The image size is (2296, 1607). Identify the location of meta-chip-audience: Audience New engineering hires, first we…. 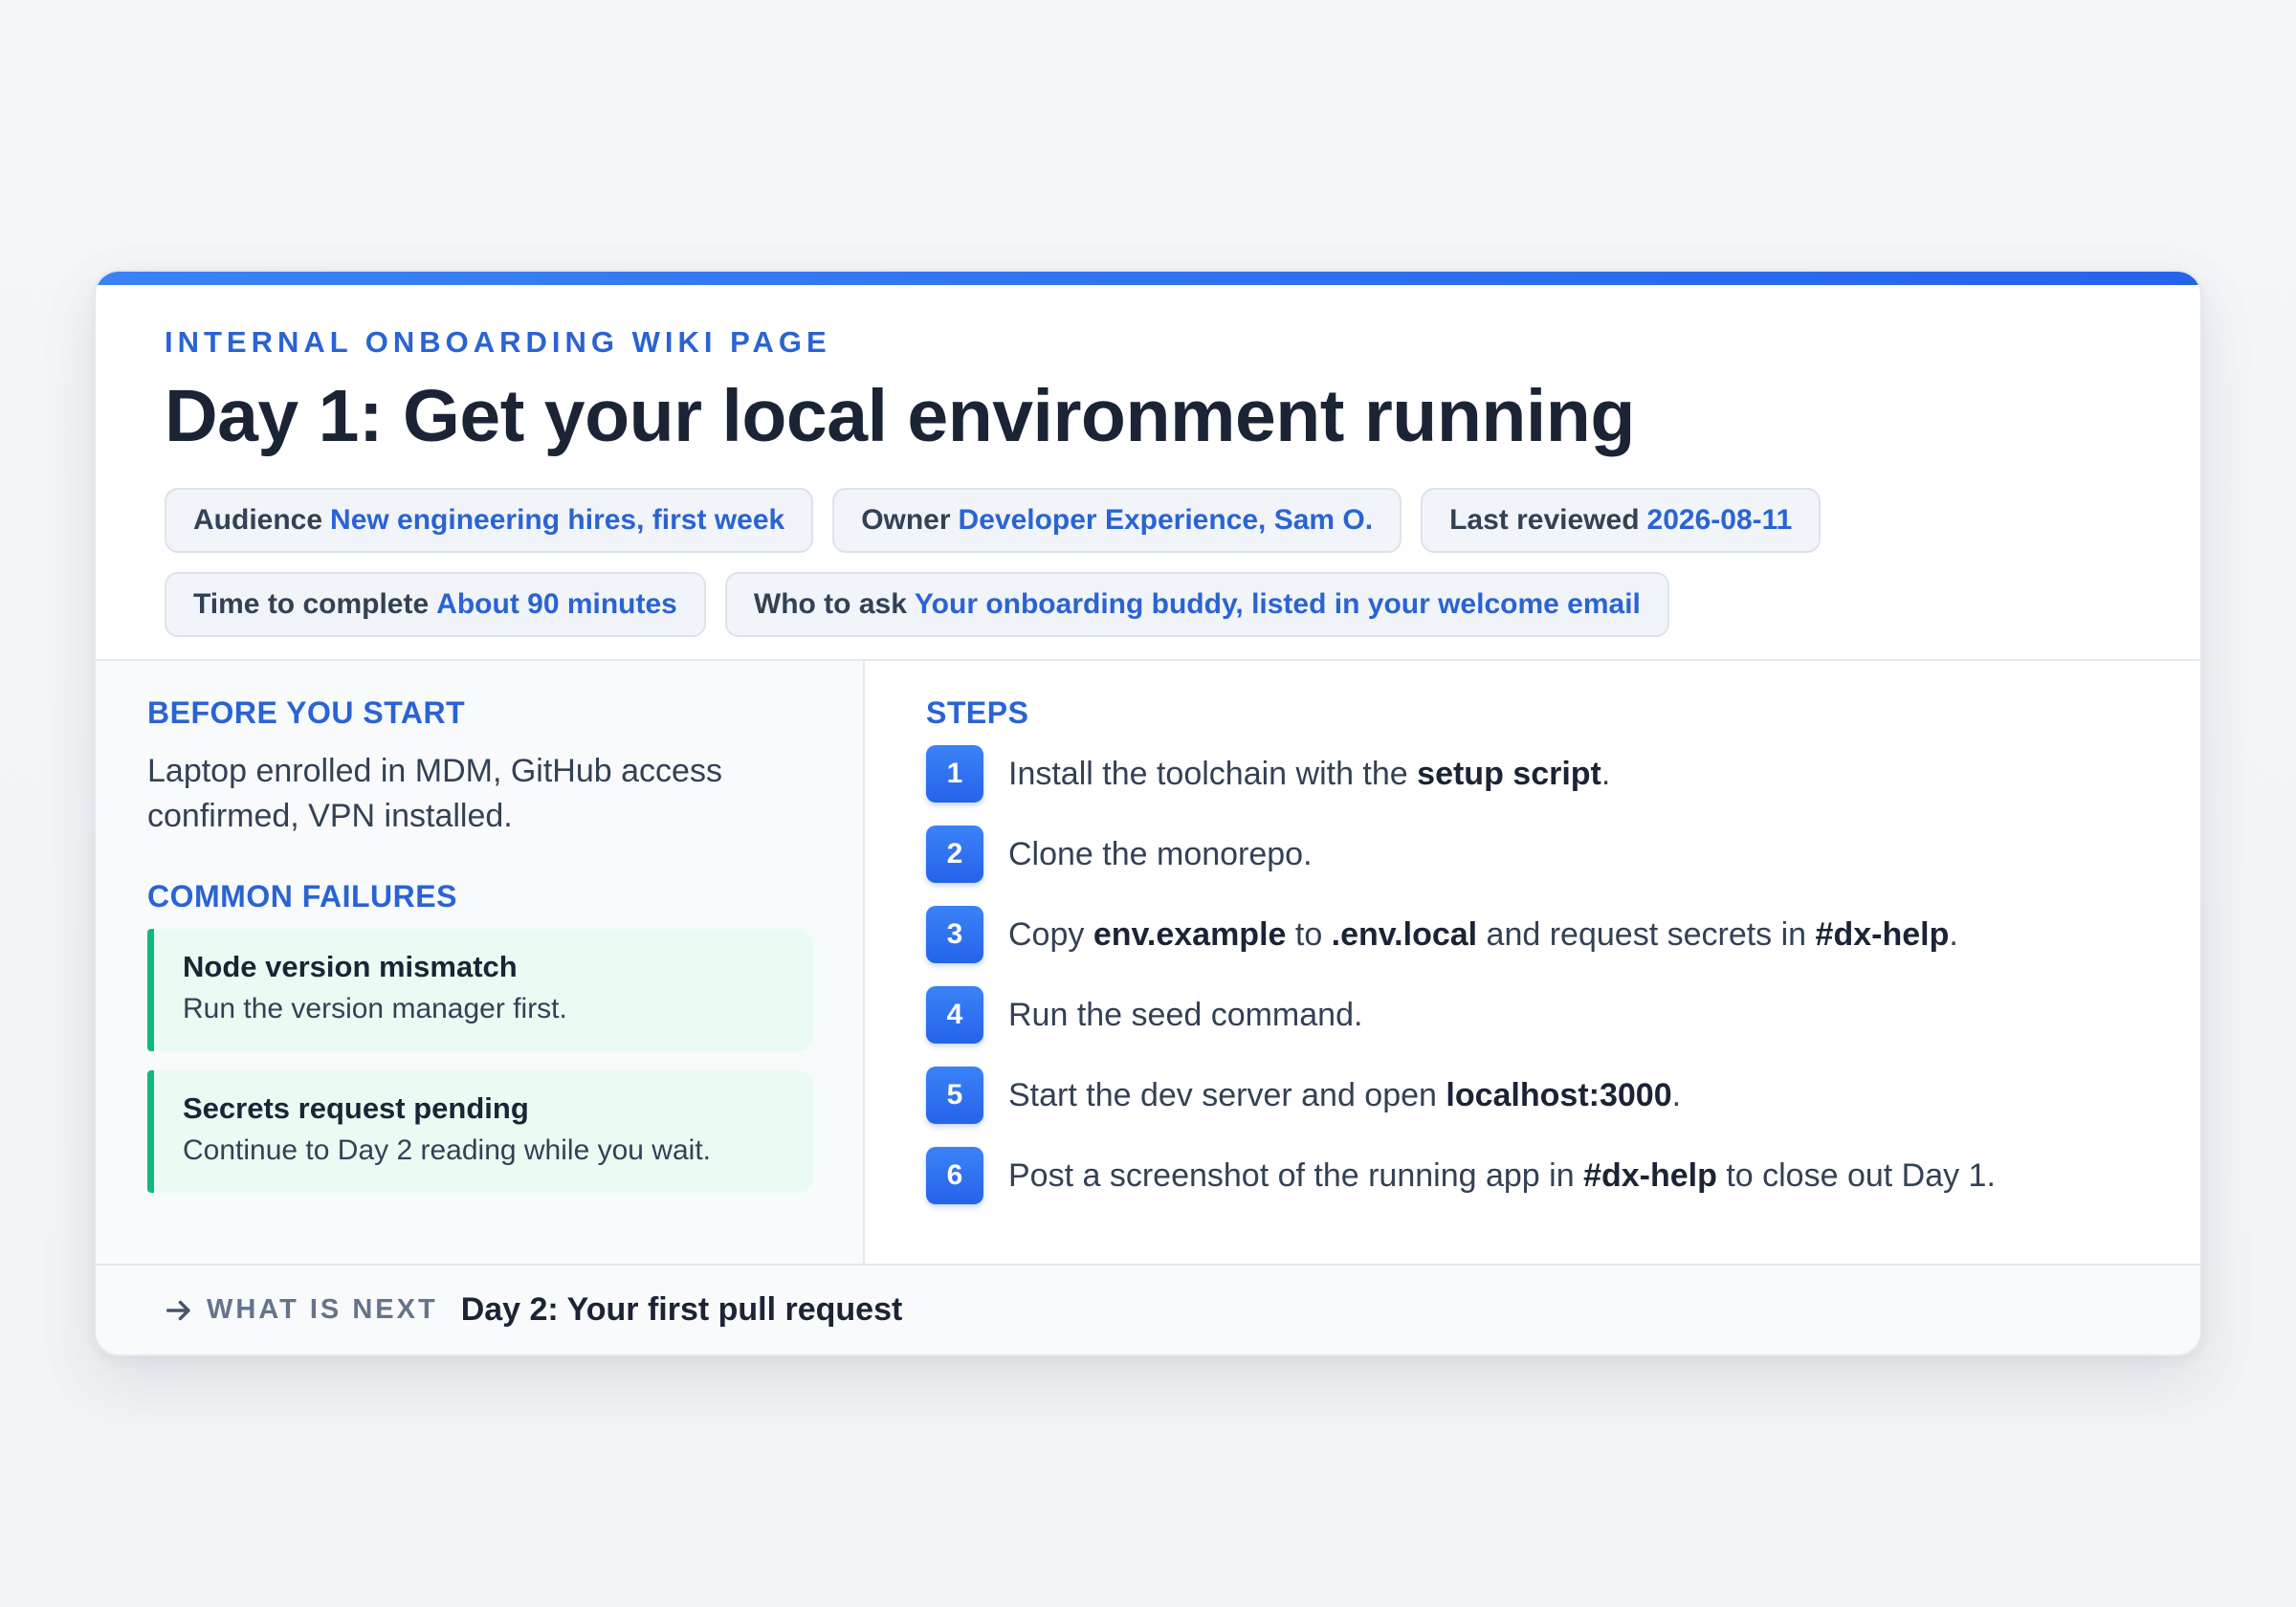
(489, 520).